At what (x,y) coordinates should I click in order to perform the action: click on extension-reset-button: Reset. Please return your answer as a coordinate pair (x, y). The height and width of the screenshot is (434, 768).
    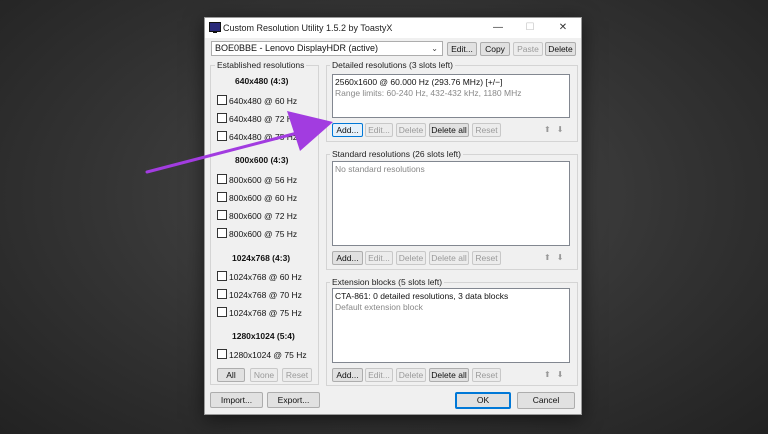
    Looking at the image, I should click on (486, 375).